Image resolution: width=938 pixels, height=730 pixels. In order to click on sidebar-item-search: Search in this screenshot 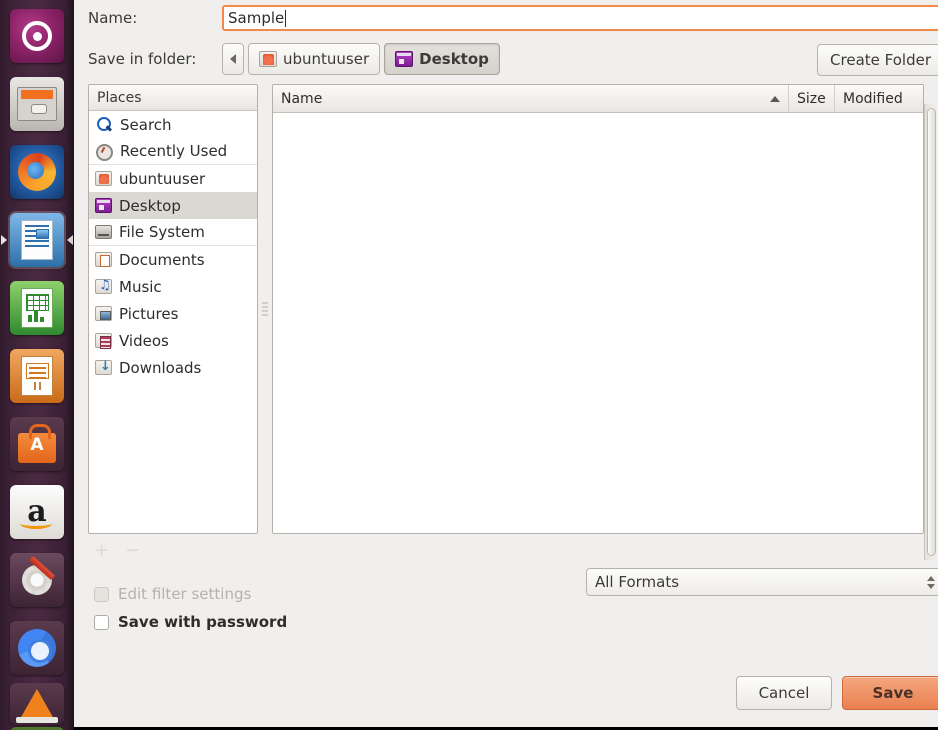, I will do `click(173, 124)`.